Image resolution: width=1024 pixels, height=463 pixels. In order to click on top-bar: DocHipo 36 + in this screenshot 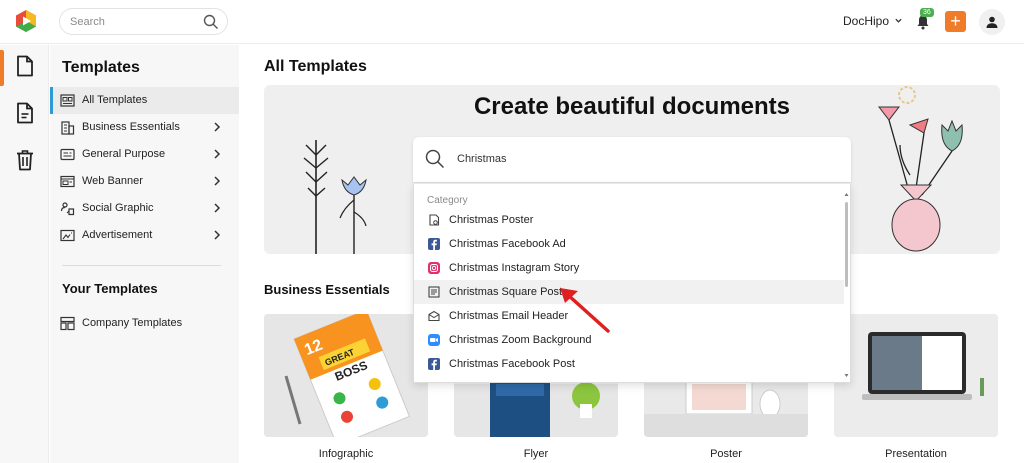, I will do `click(512, 22)`.